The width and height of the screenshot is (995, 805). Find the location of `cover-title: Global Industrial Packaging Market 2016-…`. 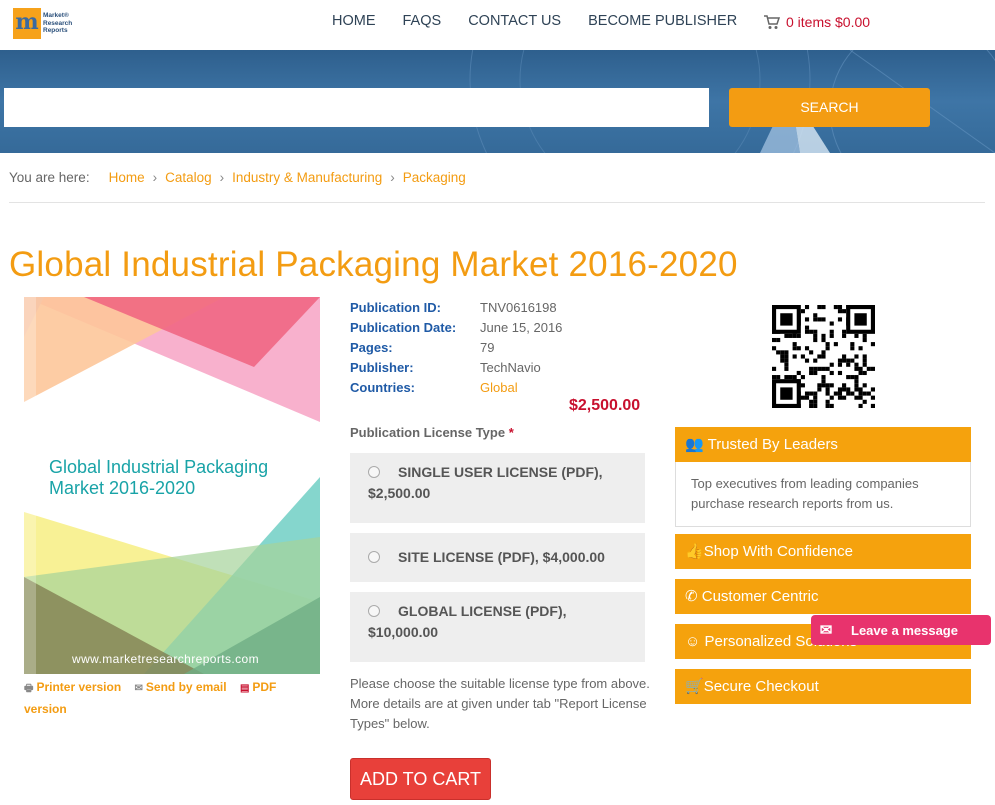

cover-title: Global Industrial Packaging Market 2016-… is located at coordinates (159, 477).